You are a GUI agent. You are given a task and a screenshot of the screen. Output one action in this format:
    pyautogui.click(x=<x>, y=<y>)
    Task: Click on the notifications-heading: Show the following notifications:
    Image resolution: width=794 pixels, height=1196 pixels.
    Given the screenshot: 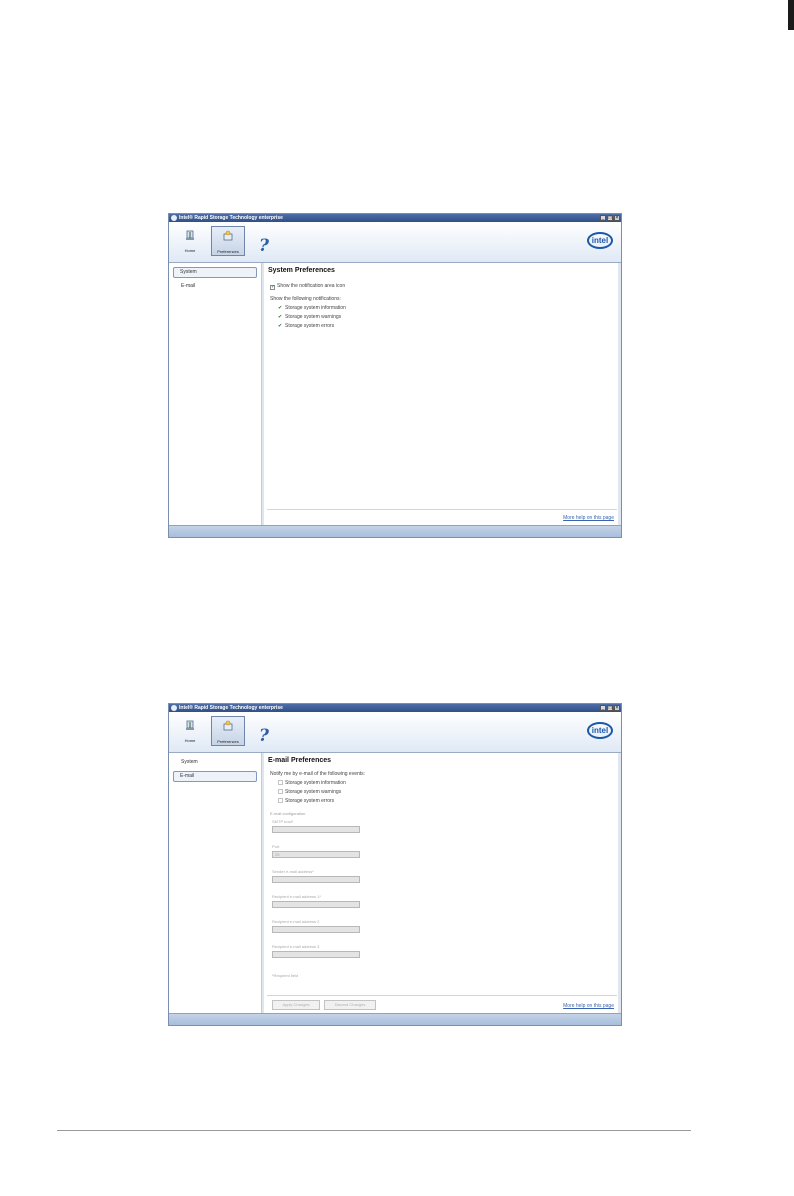 What is the action you would take?
    pyautogui.click(x=305, y=299)
    